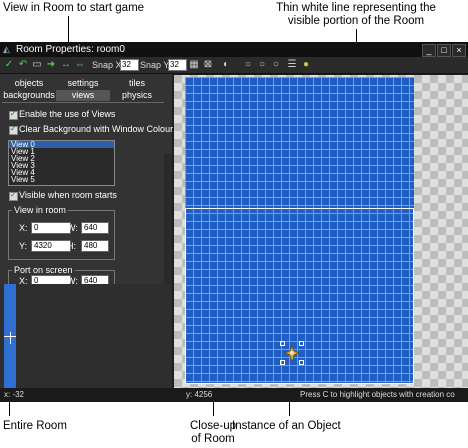  I want to click on snap-y-label: Snap Y, so click(155, 65).